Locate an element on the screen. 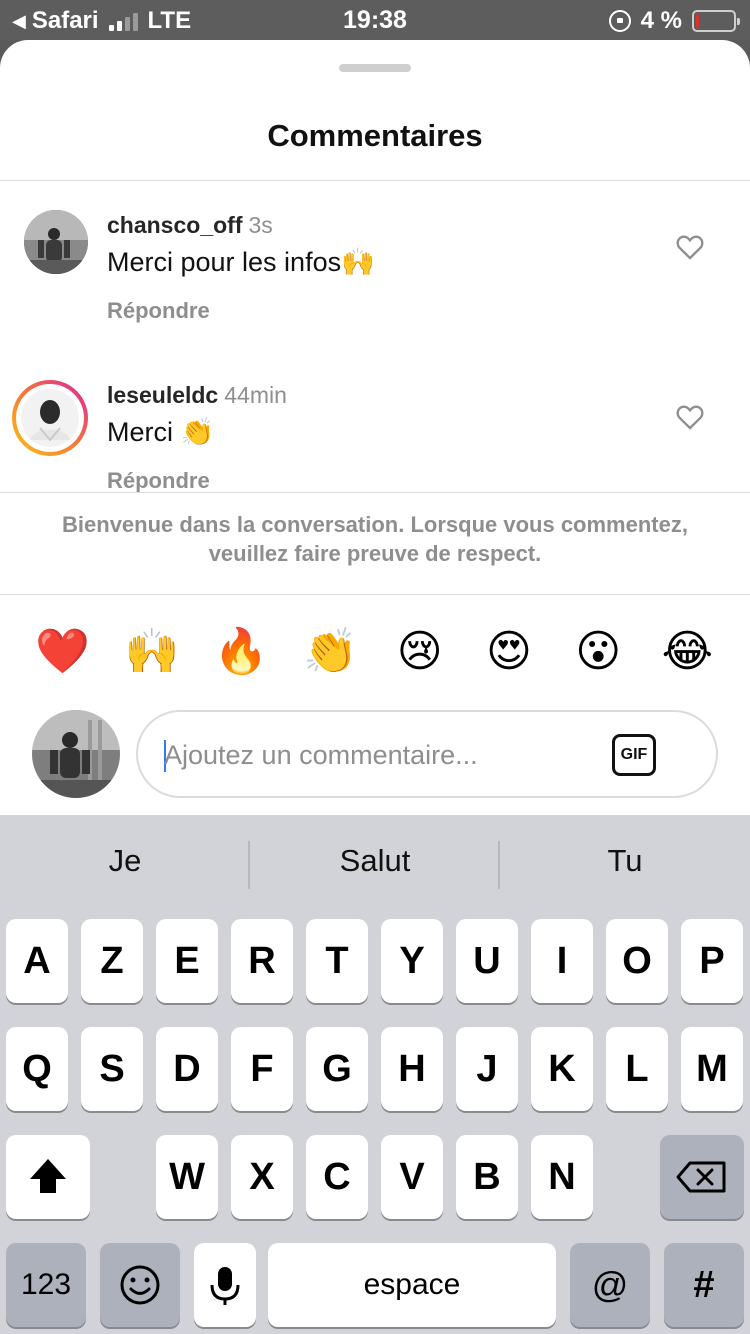 Image resolution: width=750 pixels, height=1334 pixels. title-divider is located at coordinates (375, 180).